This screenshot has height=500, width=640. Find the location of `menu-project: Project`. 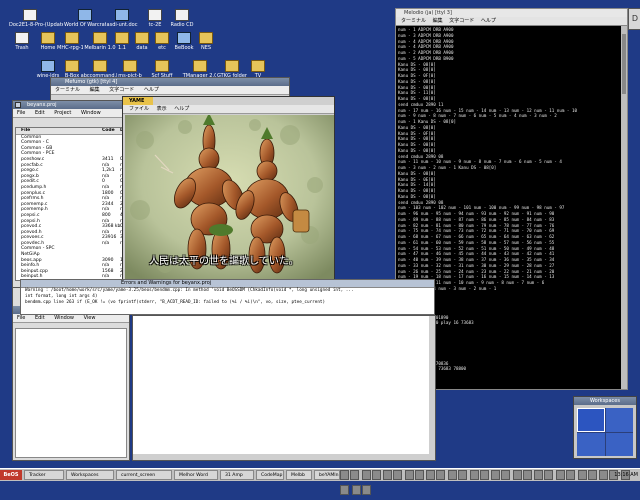

menu-project: Project is located at coordinates (62, 113).